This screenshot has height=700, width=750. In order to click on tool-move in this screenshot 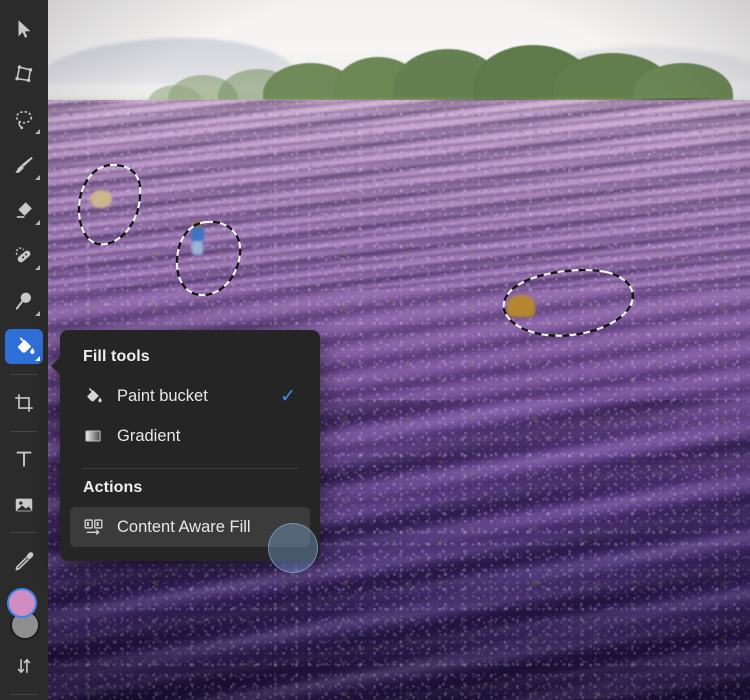, I will do `click(24, 28)`.